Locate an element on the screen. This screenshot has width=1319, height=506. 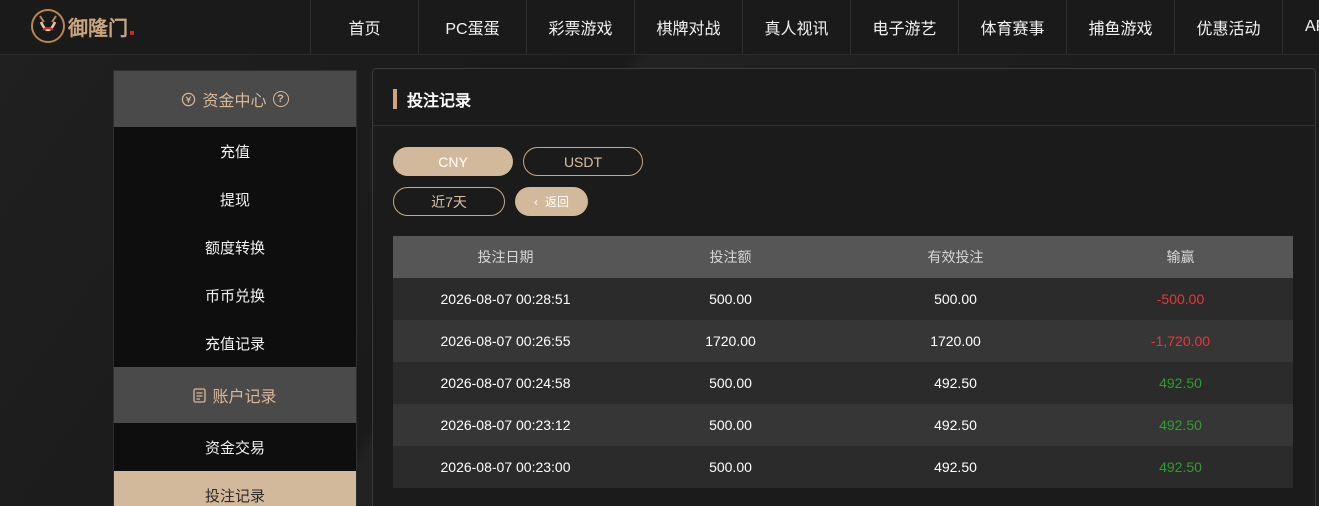
page-title: 投注记录 is located at coordinates (432, 99).